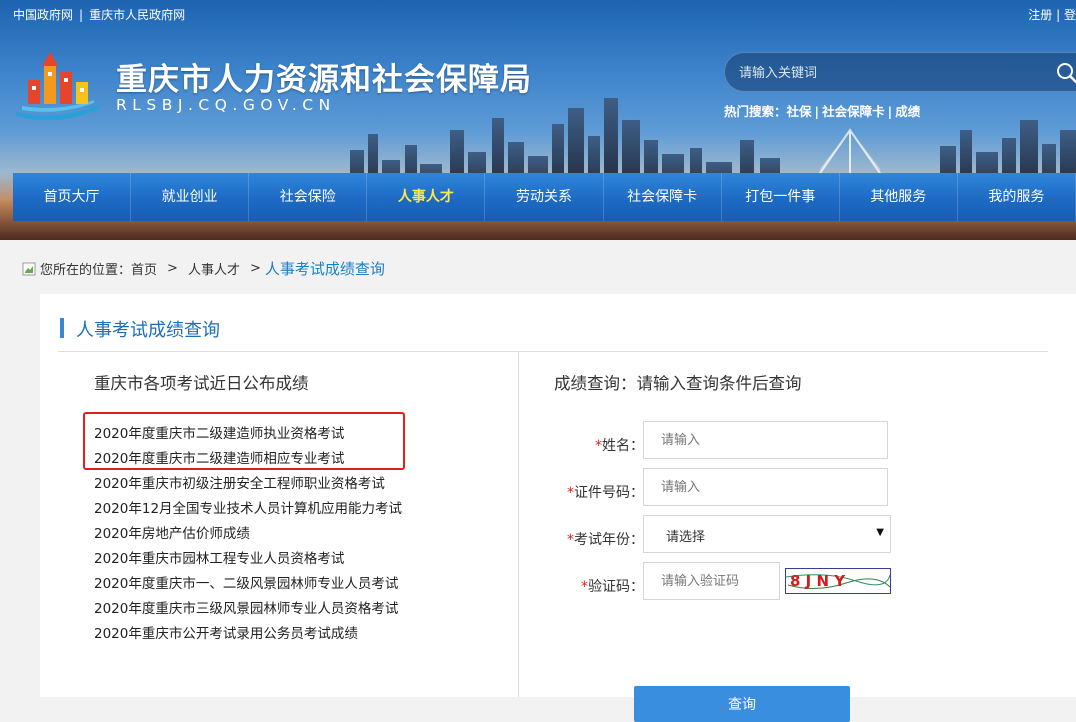  What do you see at coordinates (765, 440) in the screenshot?
I see `name-input` at bounding box center [765, 440].